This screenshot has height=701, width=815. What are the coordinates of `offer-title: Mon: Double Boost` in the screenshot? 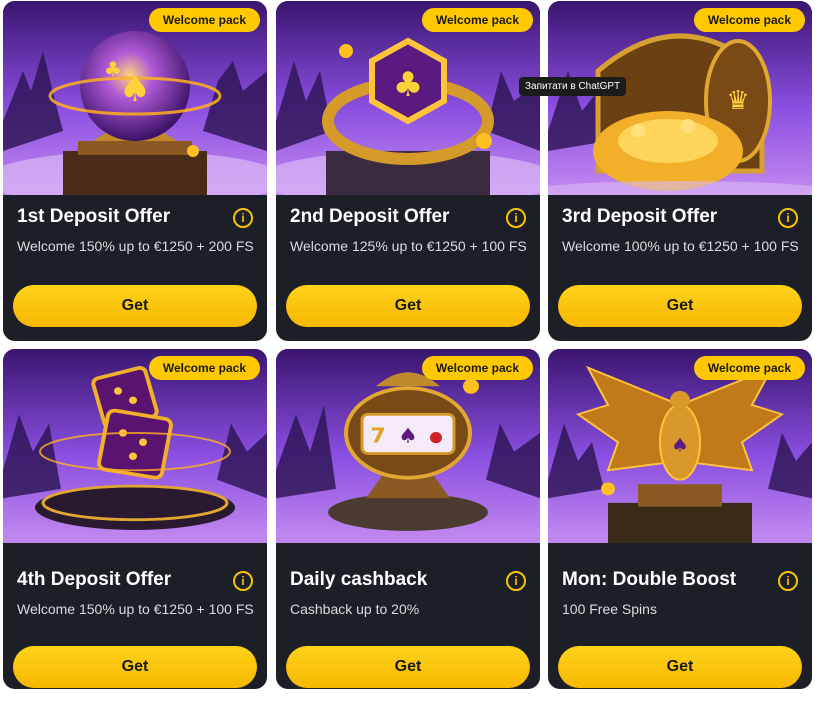 It's located at (649, 579).